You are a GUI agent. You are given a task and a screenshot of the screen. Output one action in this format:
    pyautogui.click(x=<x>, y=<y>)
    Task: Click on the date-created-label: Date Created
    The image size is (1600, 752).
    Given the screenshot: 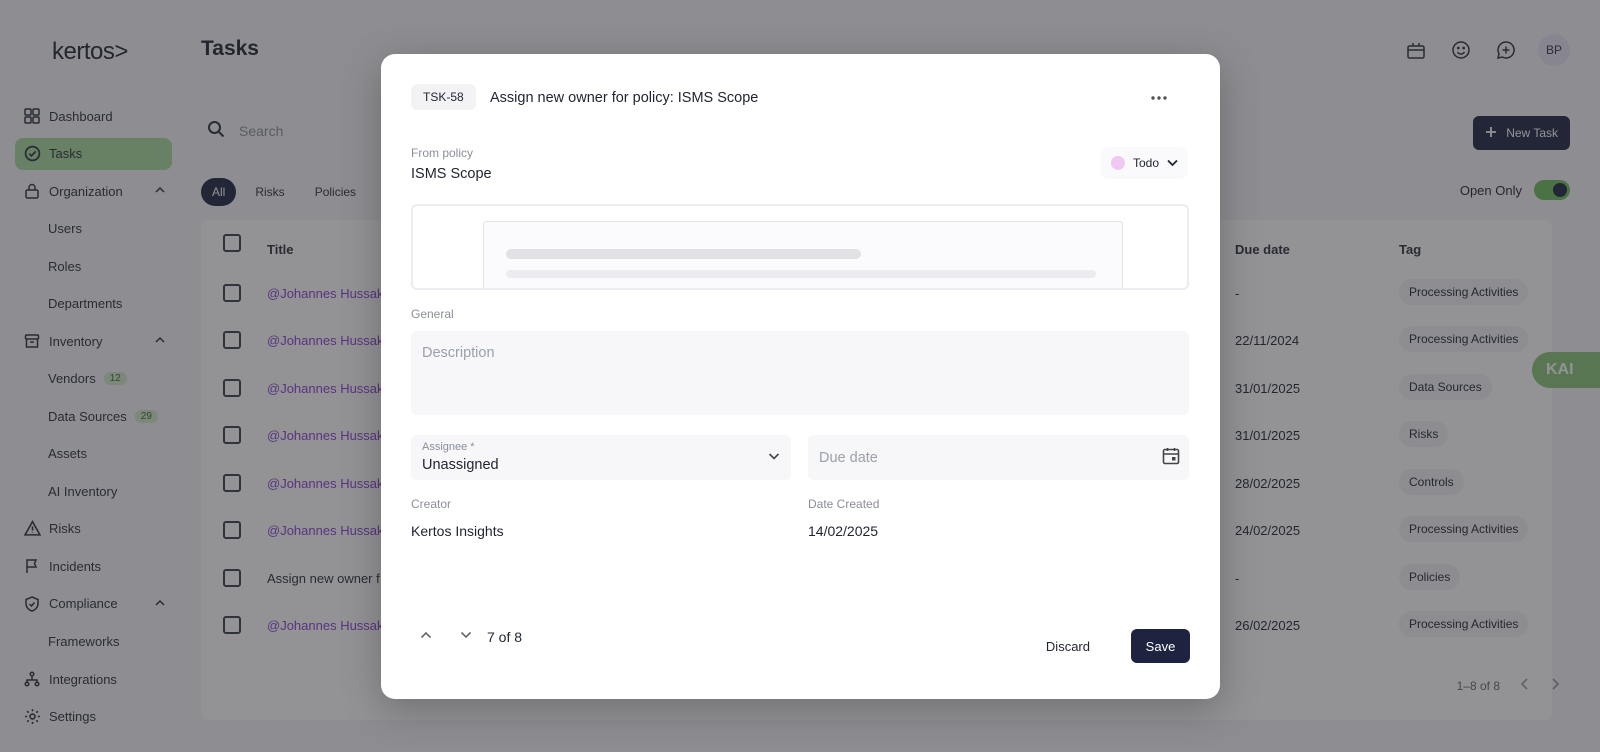 What is the action you would take?
    pyautogui.click(x=844, y=504)
    